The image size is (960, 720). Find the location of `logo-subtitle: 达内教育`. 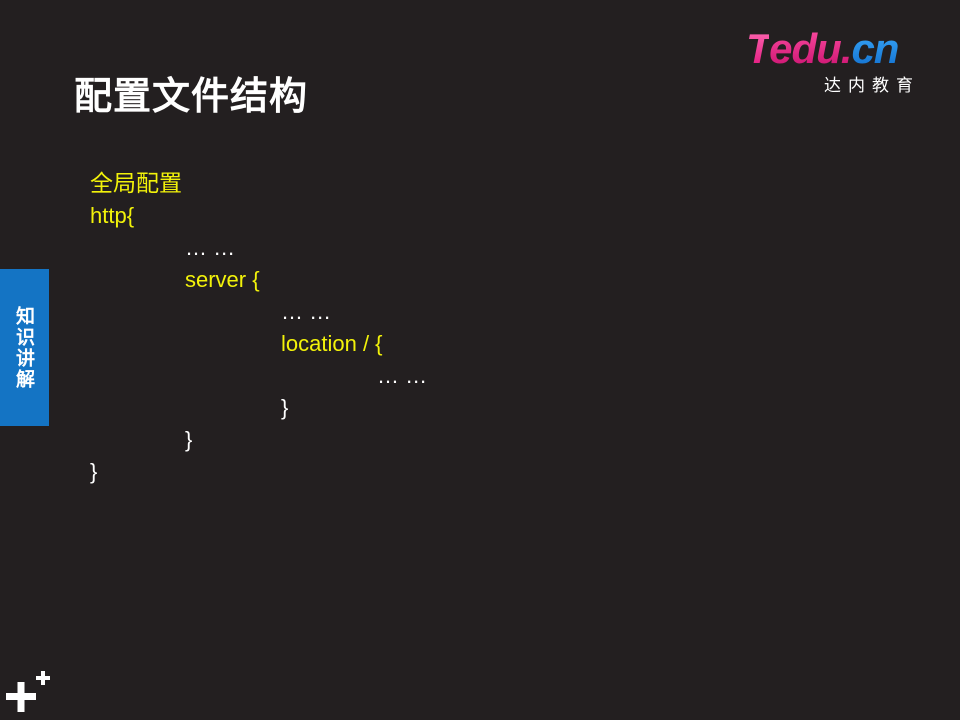

logo-subtitle: 达内教育 is located at coordinates (872, 86).